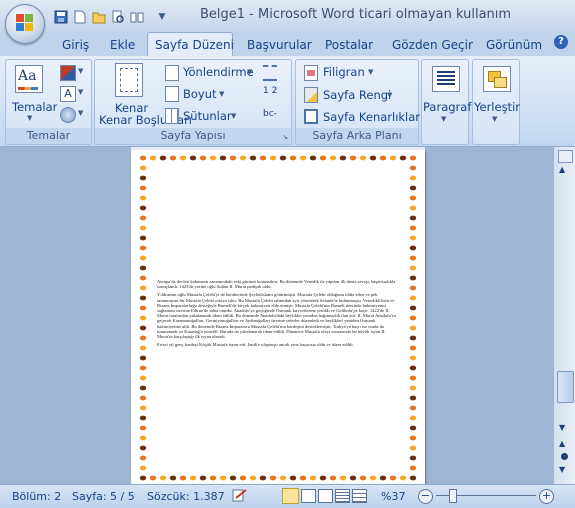  Describe the element at coordinates (68, 73) in the screenshot. I see `theme-colors-icon` at that location.